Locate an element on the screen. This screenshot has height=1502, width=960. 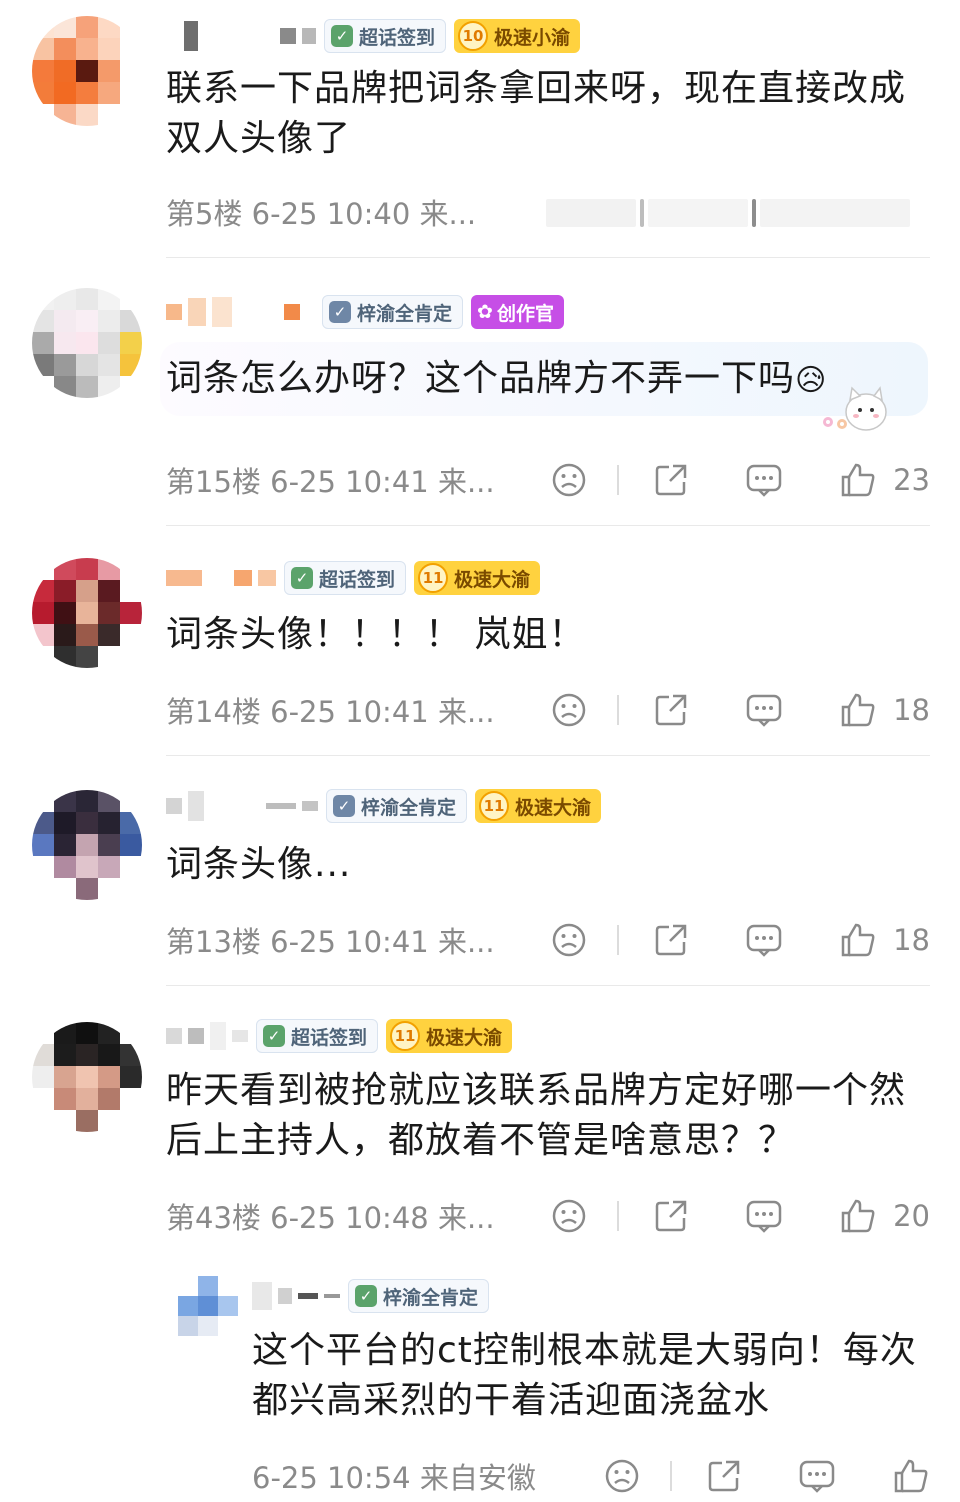
comment-text: 词条头像！！！！ 岚姐！ is located at coordinates (376, 634).